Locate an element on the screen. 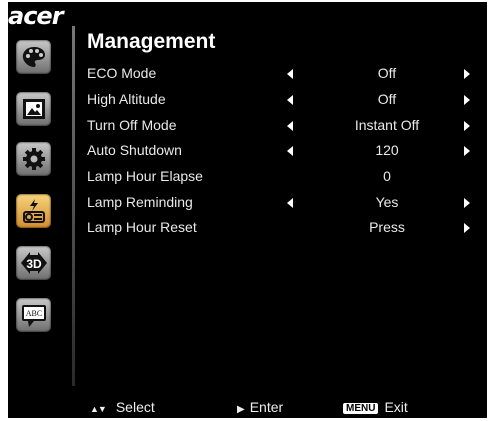  menu-row-lamp-hour-elapse: Lamp Hour Elapse 0 is located at coordinates (282, 179).